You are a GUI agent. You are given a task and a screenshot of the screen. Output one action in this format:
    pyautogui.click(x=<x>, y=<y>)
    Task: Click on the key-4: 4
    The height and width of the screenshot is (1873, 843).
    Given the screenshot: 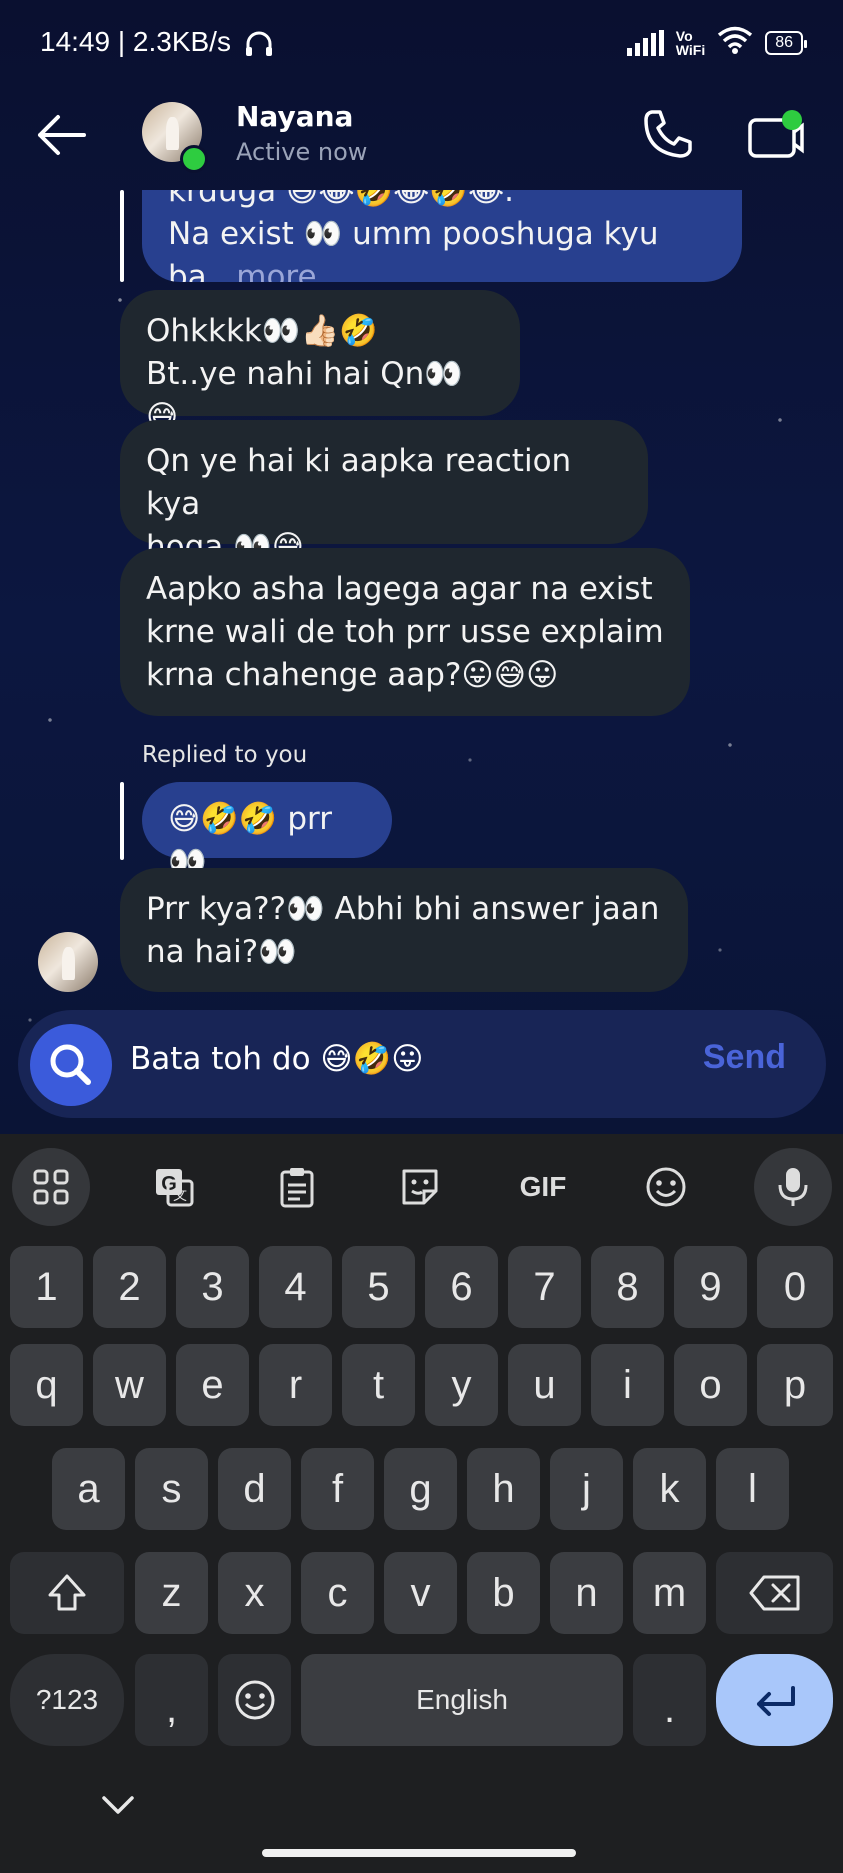 What is the action you would take?
    pyautogui.click(x=295, y=1287)
    